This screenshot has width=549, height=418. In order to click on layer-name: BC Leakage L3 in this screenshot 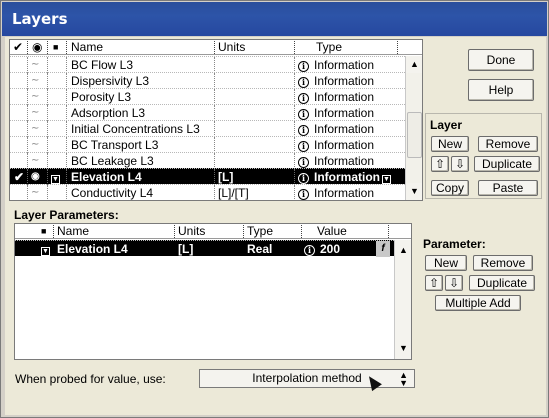, I will do `click(112, 161)`.